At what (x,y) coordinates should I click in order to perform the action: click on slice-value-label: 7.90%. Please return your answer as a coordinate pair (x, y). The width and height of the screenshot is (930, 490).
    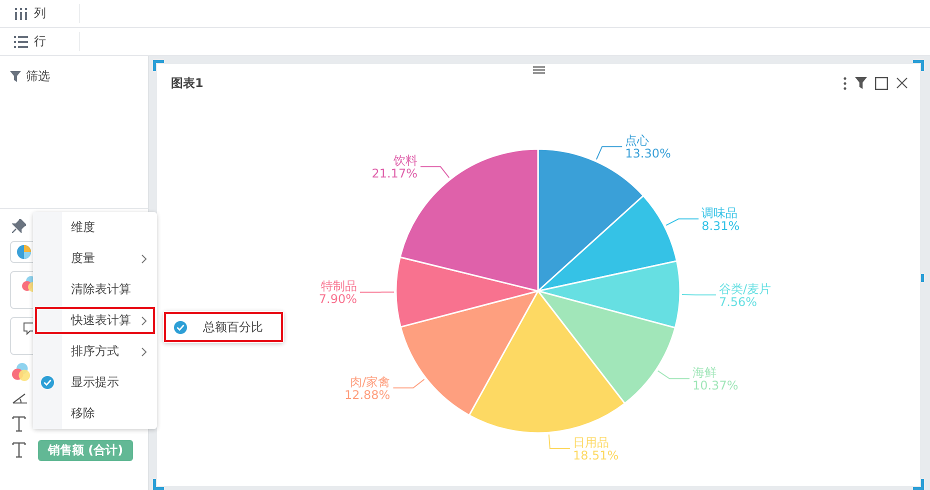
    Looking at the image, I should click on (337, 299).